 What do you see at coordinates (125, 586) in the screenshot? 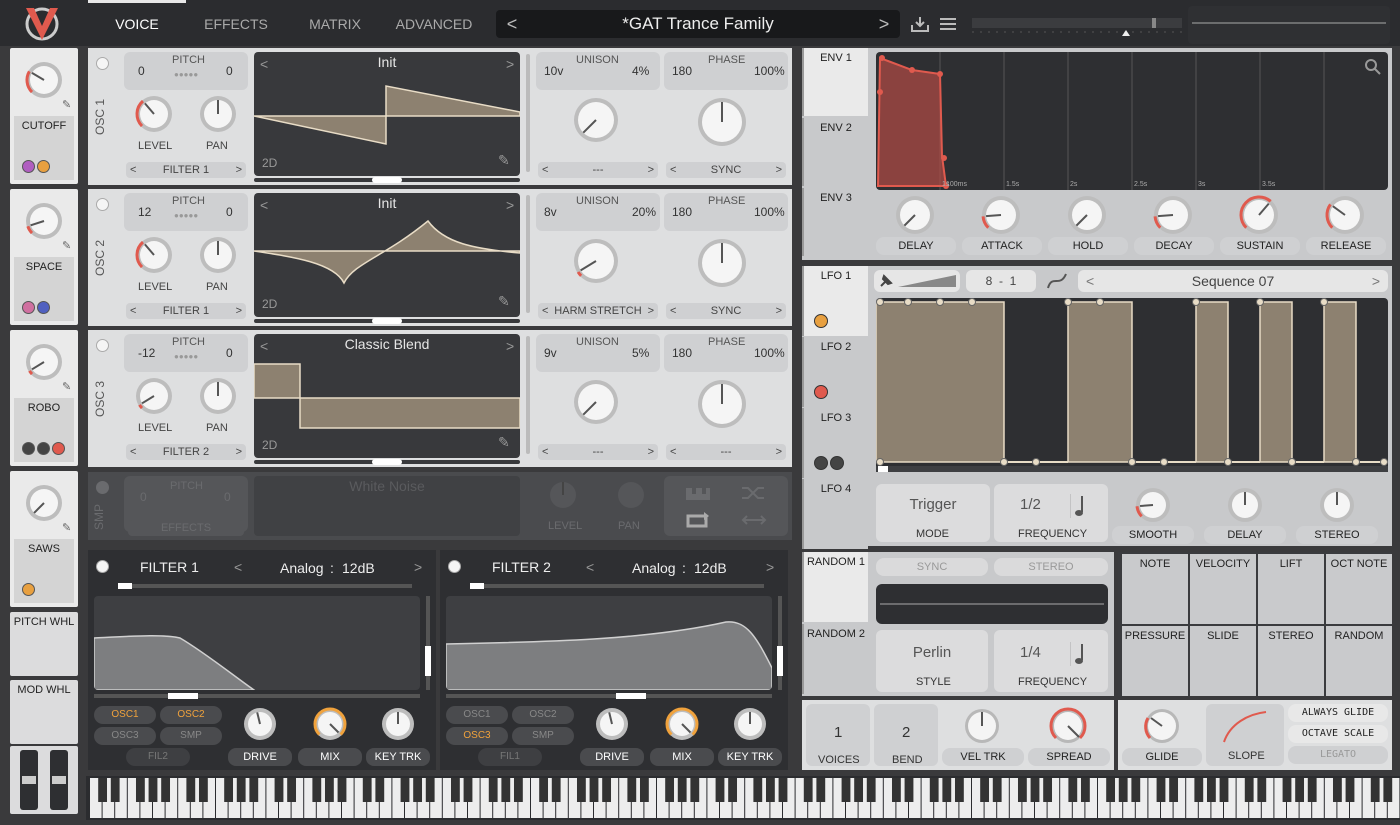
I see `filter-blend-handle` at bounding box center [125, 586].